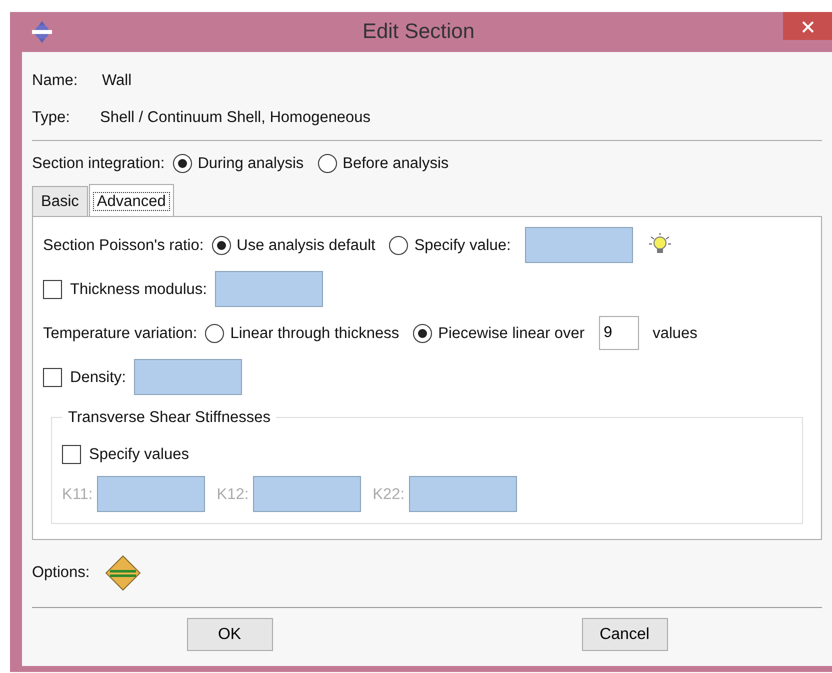 The height and width of the screenshot is (673, 832). Describe the element at coordinates (315, 334) in the screenshot. I see `radio-label: Linear through thickness` at that location.